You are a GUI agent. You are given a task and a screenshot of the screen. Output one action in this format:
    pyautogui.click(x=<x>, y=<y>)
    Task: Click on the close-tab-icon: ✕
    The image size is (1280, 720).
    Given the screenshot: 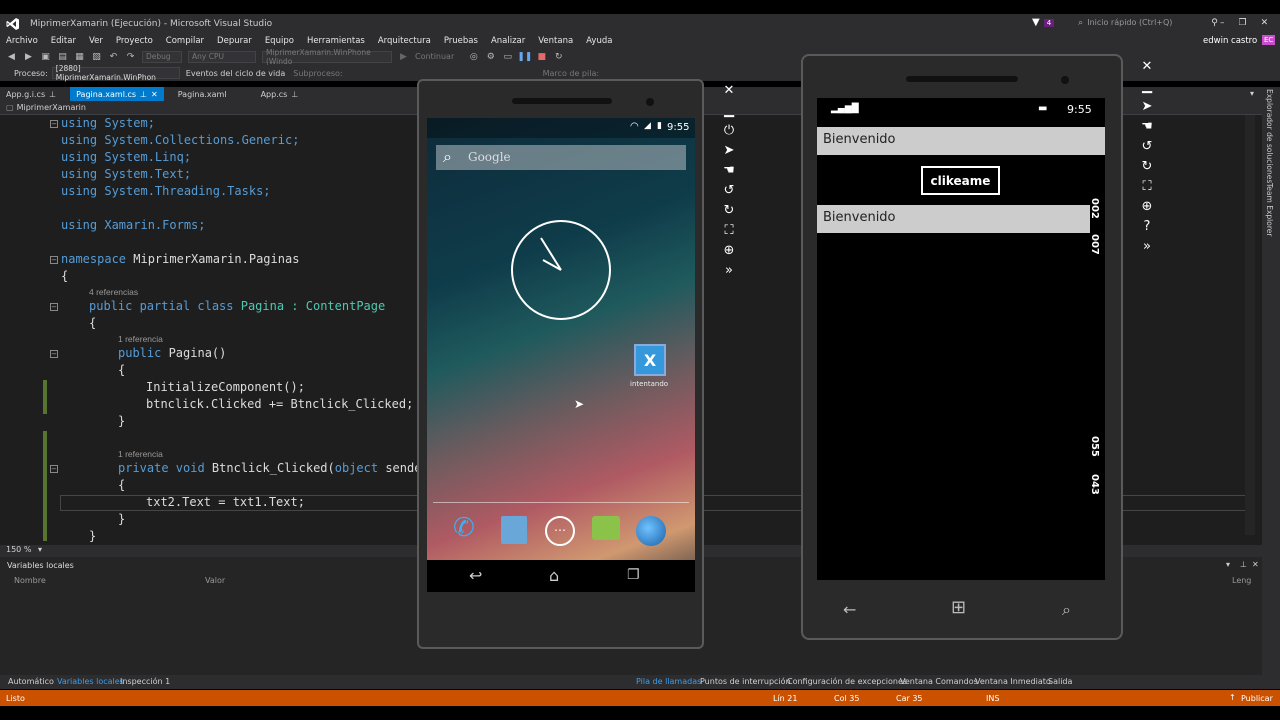 What is the action you would take?
    pyautogui.click(x=154, y=94)
    